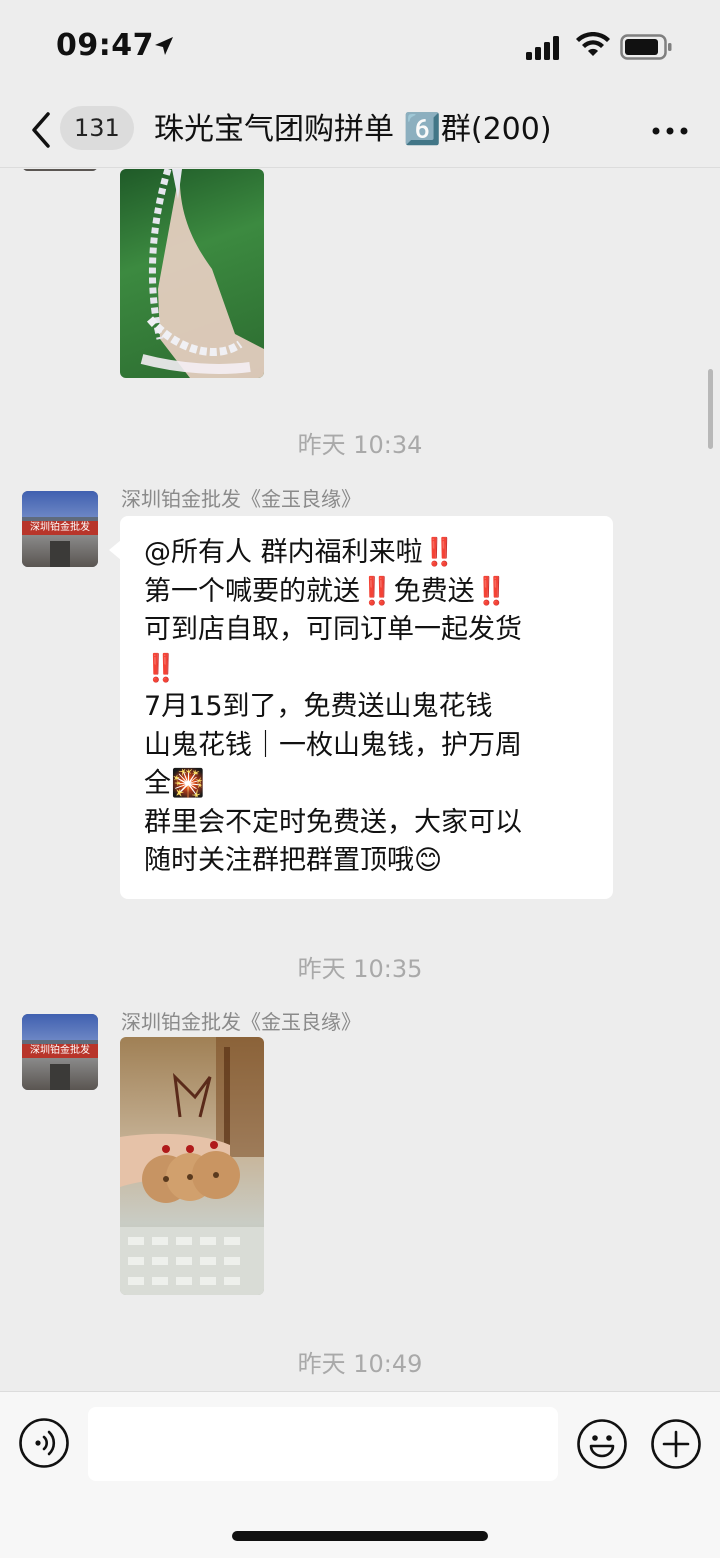 The height and width of the screenshot is (1558, 720). I want to click on status-bar: 09:47, so click(360, 48).